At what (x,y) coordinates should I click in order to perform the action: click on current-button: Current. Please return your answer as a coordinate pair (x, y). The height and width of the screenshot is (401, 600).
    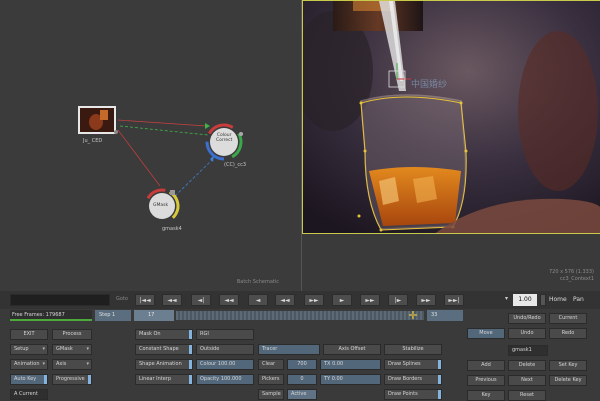
    Looking at the image, I should click on (568, 318).